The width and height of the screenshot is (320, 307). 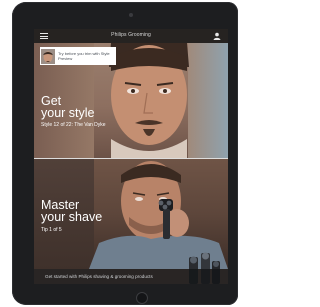 What do you see at coordinates (68, 113) in the screenshot?
I see `heading-line: your style` at bounding box center [68, 113].